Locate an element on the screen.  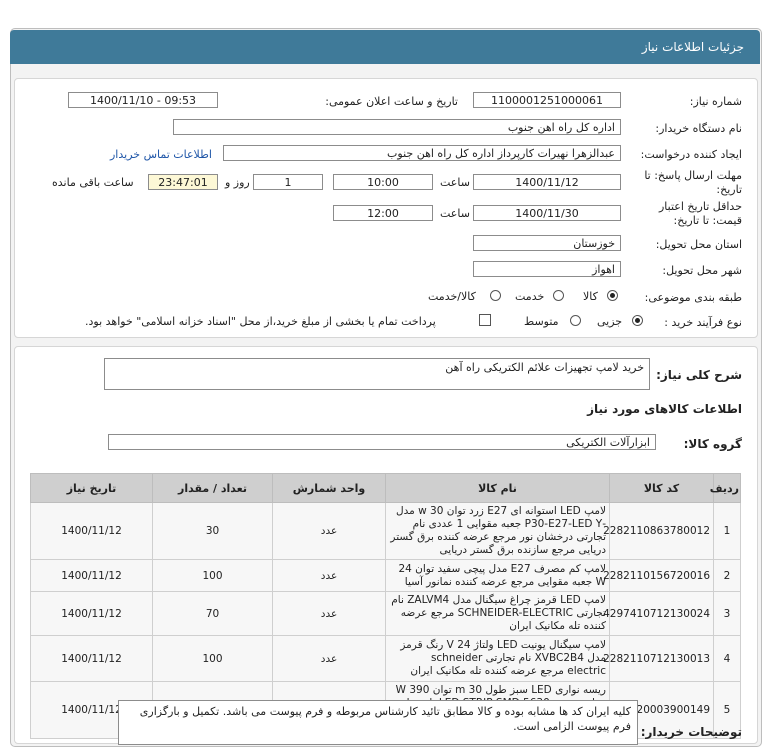
col-header-index: ردیف is located at coordinates (725, 488).